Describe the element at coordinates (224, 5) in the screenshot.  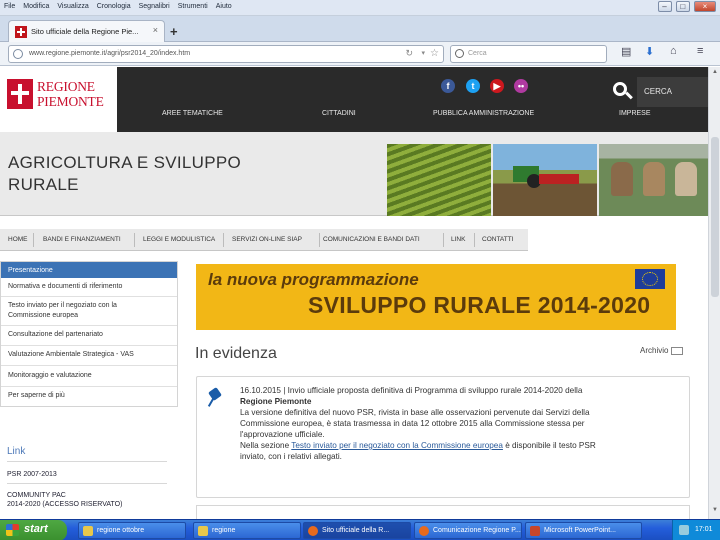
I see `menu-aiuto: Aiuto` at that location.